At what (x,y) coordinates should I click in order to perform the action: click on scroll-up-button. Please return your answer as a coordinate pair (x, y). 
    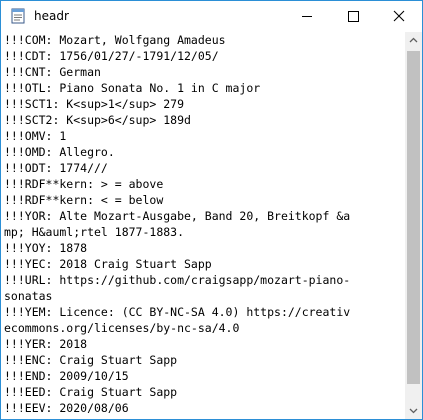
    Looking at the image, I should click on (413, 40).